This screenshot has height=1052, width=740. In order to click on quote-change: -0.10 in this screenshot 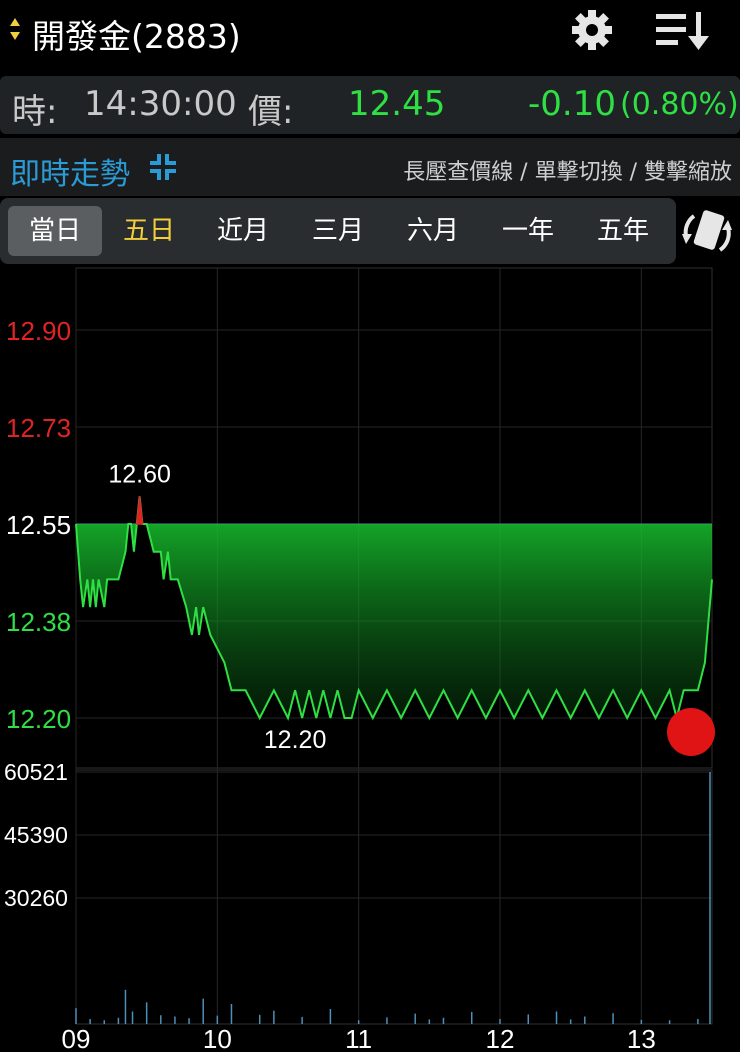, I will do `click(572, 104)`.